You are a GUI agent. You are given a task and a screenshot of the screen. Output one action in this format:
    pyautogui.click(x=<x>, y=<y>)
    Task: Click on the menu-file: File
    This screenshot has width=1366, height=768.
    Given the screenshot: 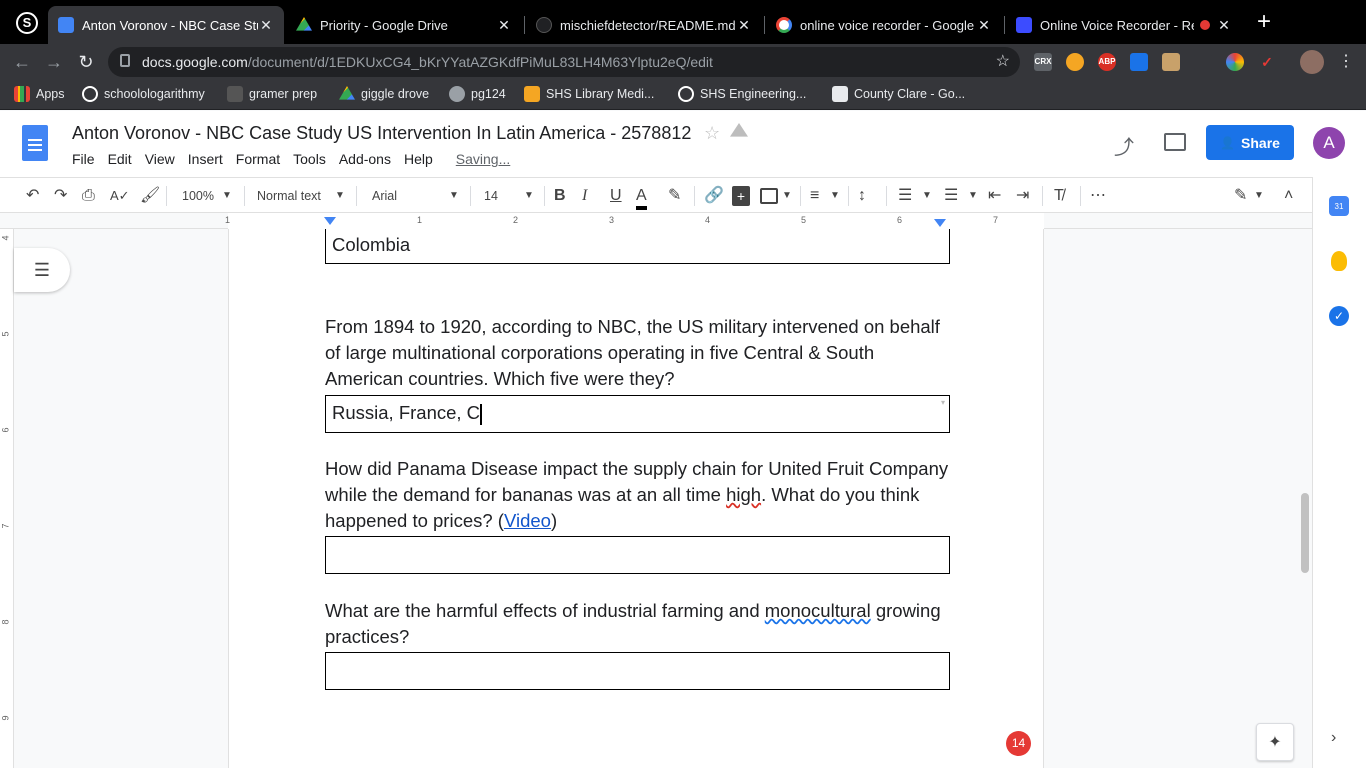 What is the action you would take?
    pyautogui.click(x=83, y=159)
    